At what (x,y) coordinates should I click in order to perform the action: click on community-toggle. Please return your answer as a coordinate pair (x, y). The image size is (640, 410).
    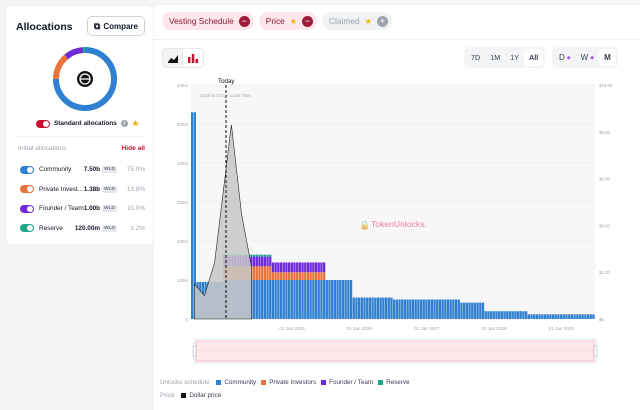
    Looking at the image, I should click on (27, 169).